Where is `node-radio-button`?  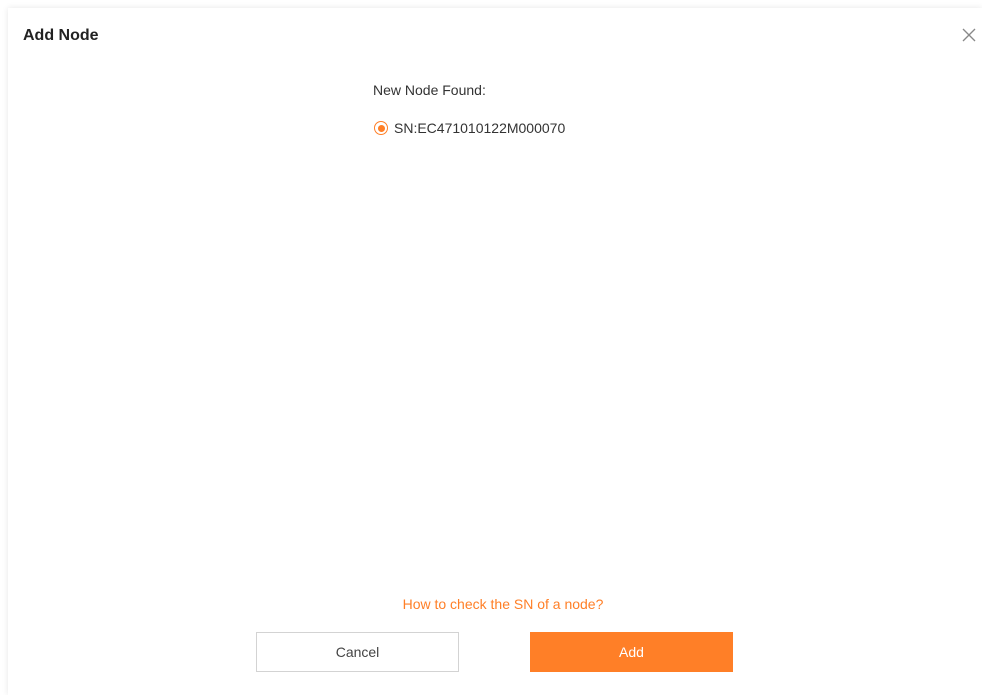
node-radio-button is located at coordinates (381, 128).